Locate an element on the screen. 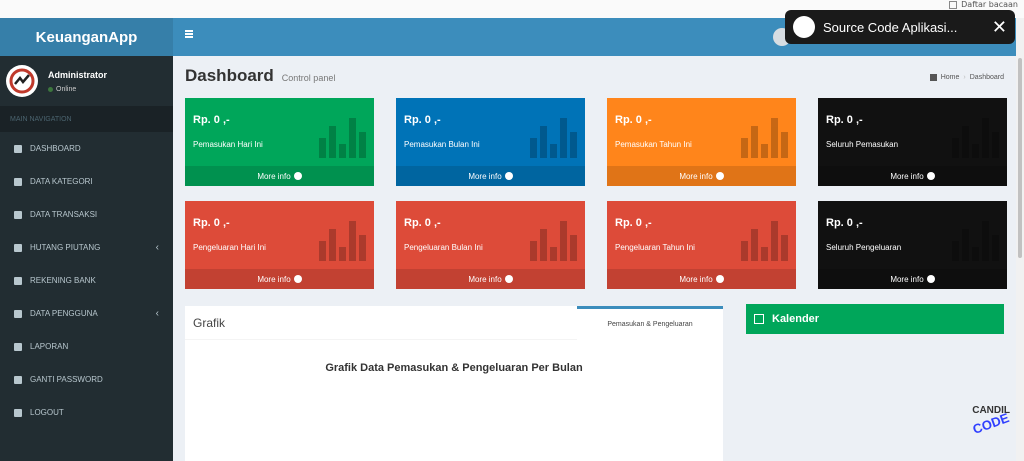  info-box: Rp. 0 ,- Pengeluaran Bulan Ini More info is located at coordinates (490, 245).